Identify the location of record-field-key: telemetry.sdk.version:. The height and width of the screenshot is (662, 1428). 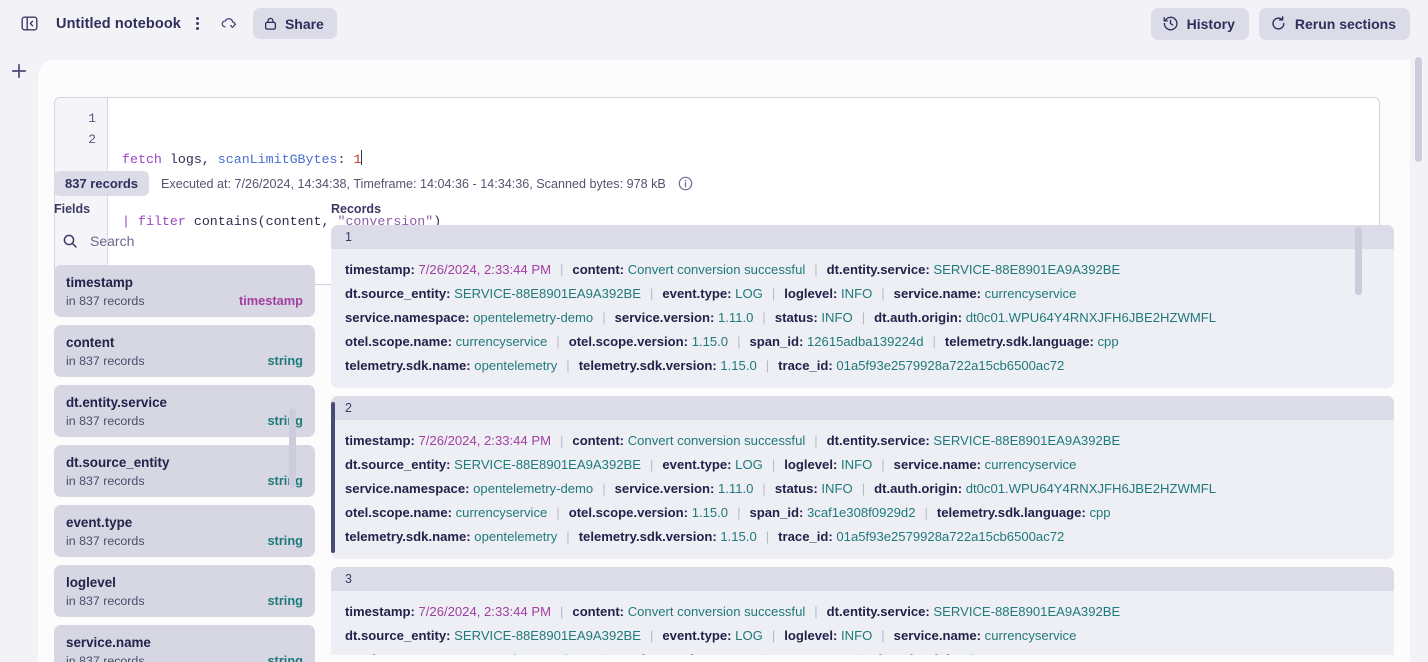
(649, 536).